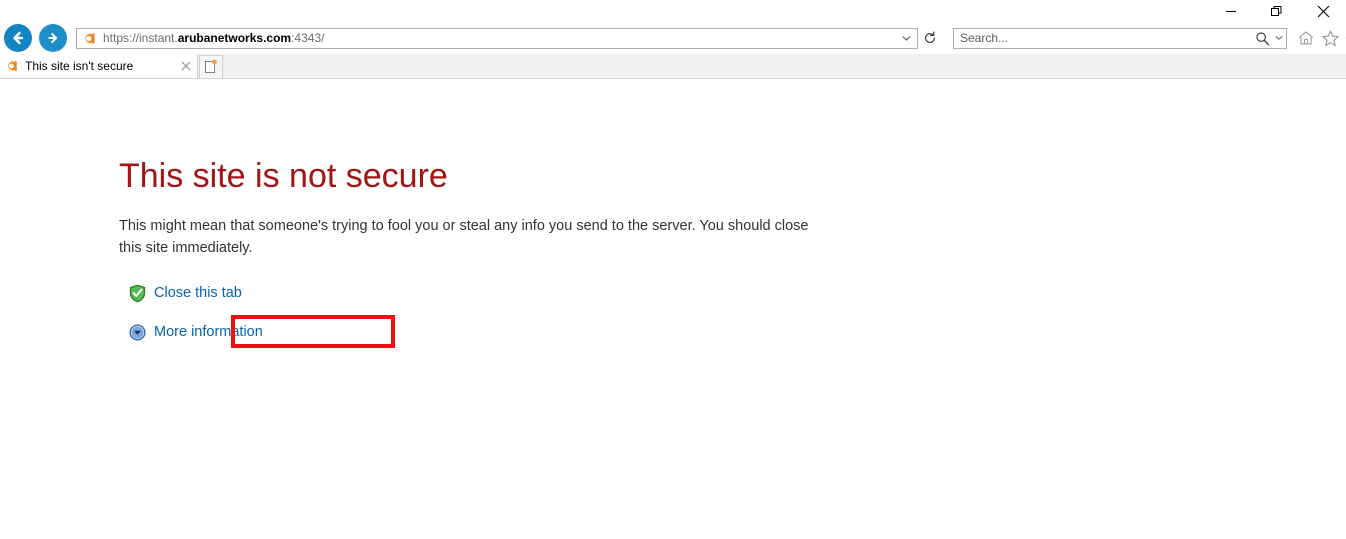  I want to click on address-bar: https://instant.arubanetworks.com:4343/, so click(497, 38).